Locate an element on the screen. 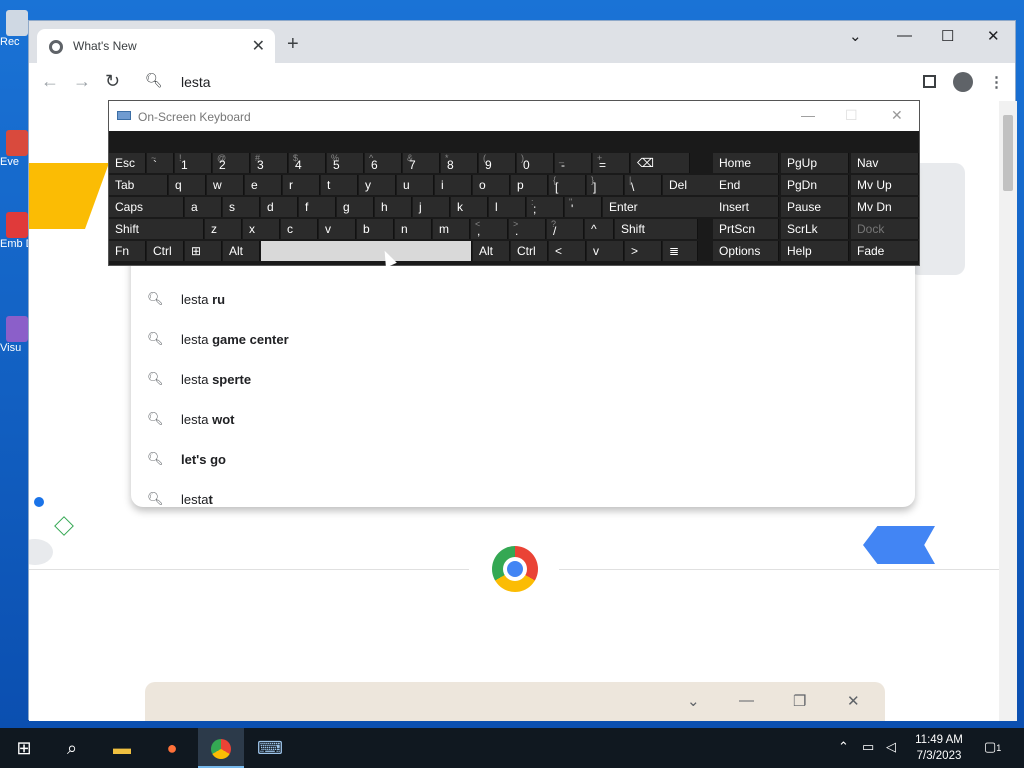 This screenshot has height=768, width=1024. osk-nav-key: PgDn is located at coordinates (815, 185).